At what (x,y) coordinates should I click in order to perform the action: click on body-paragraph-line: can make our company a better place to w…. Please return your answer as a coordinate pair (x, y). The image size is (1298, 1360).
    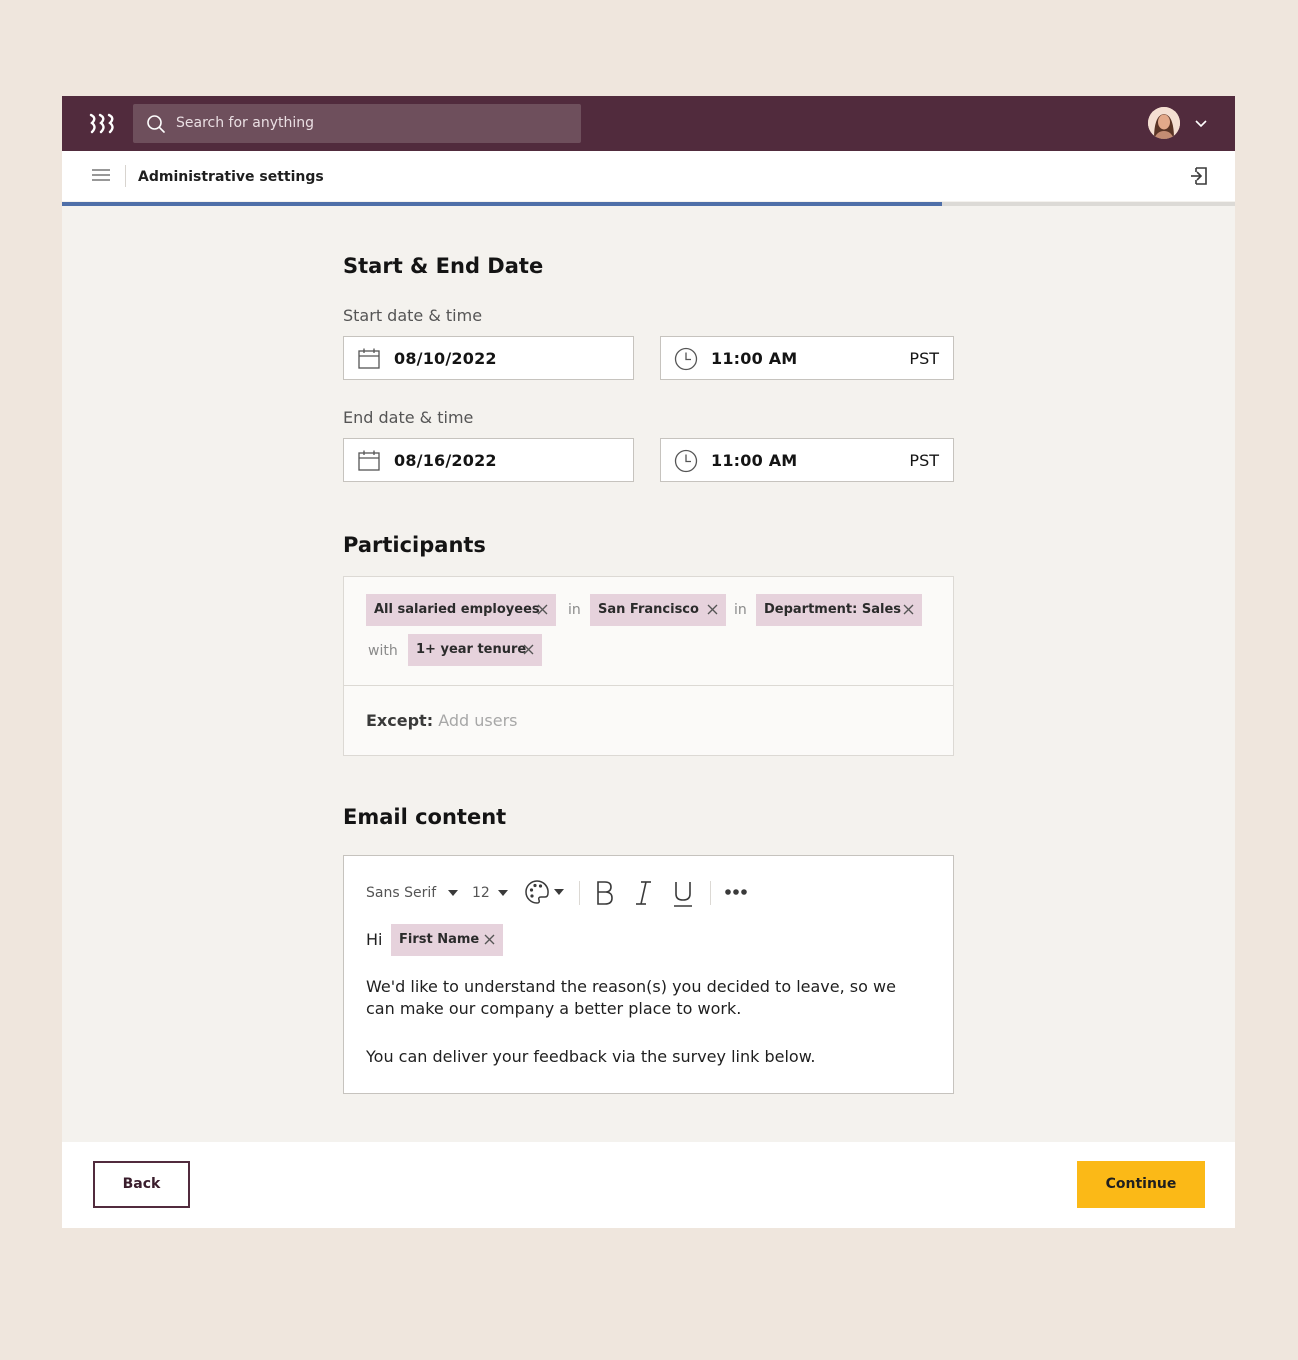
    Looking at the image, I should click on (554, 1008).